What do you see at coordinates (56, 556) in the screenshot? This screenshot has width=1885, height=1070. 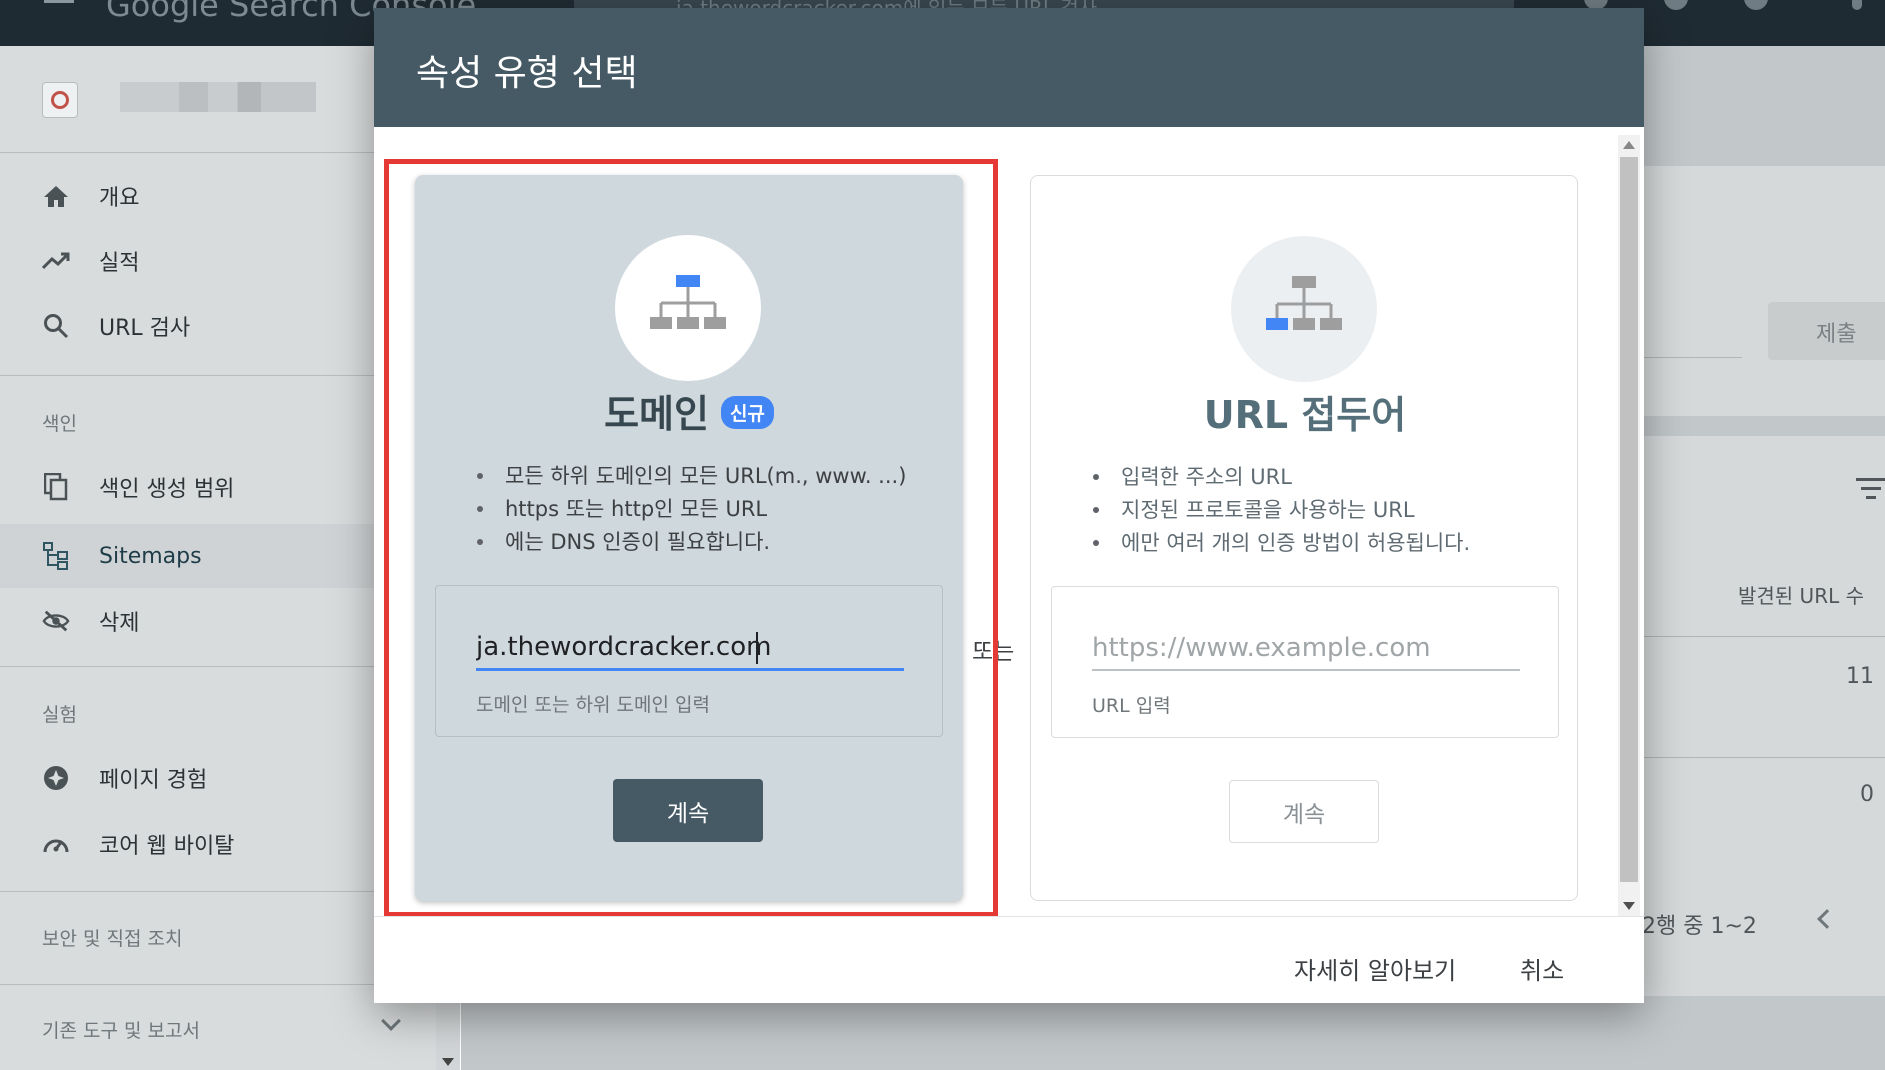 I see `sitemap-icon` at bounding box center [56, 556].